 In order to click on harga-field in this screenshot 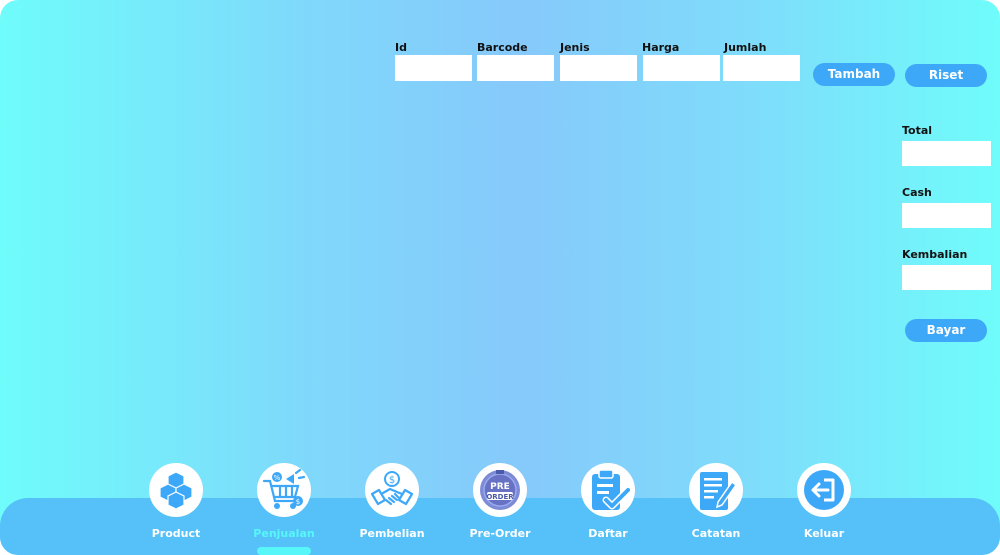, I will do `click(681, 68)`.